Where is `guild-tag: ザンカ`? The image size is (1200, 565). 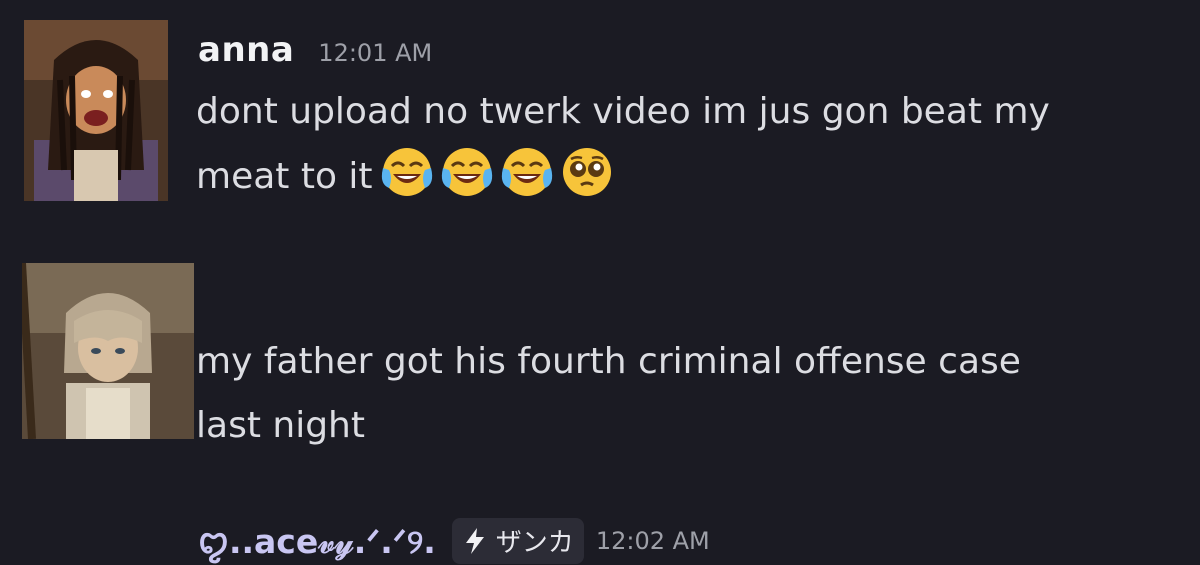
guild-tag: ザンカ is located at coordinates (517, 540).